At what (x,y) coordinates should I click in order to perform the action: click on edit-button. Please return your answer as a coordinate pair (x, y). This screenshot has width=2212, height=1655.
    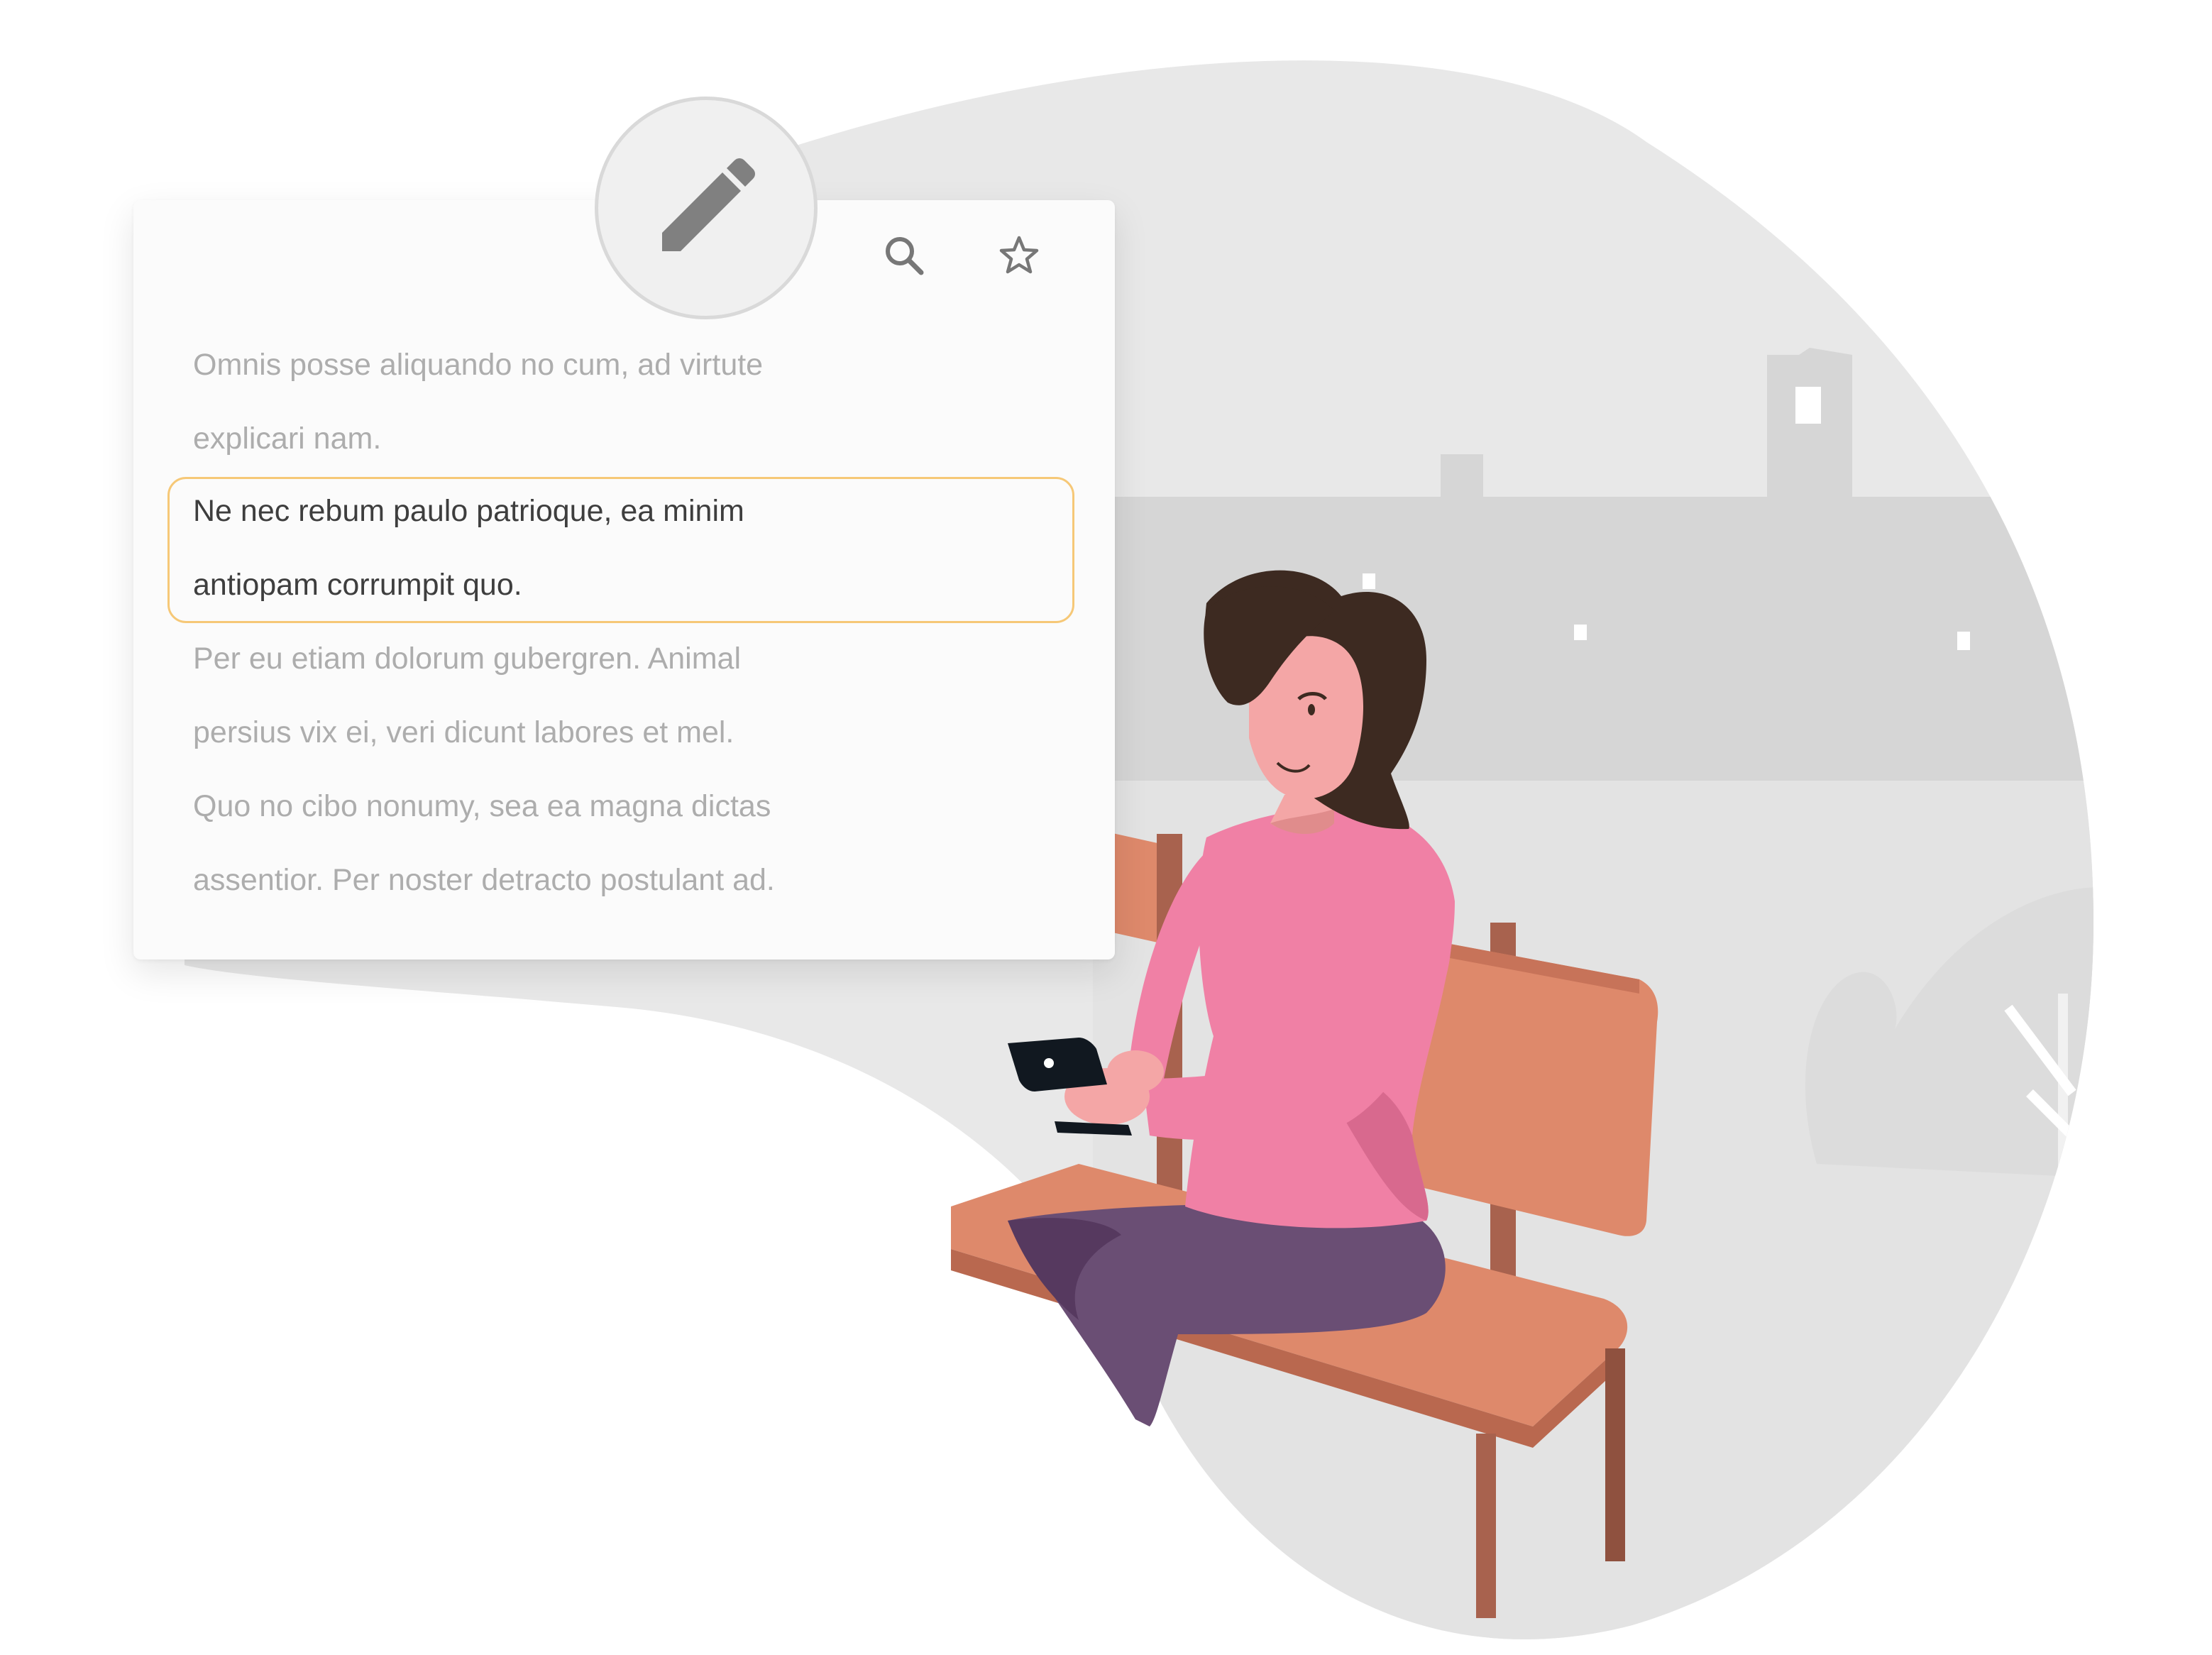
    Looking at the image, I should click on (706, 208).